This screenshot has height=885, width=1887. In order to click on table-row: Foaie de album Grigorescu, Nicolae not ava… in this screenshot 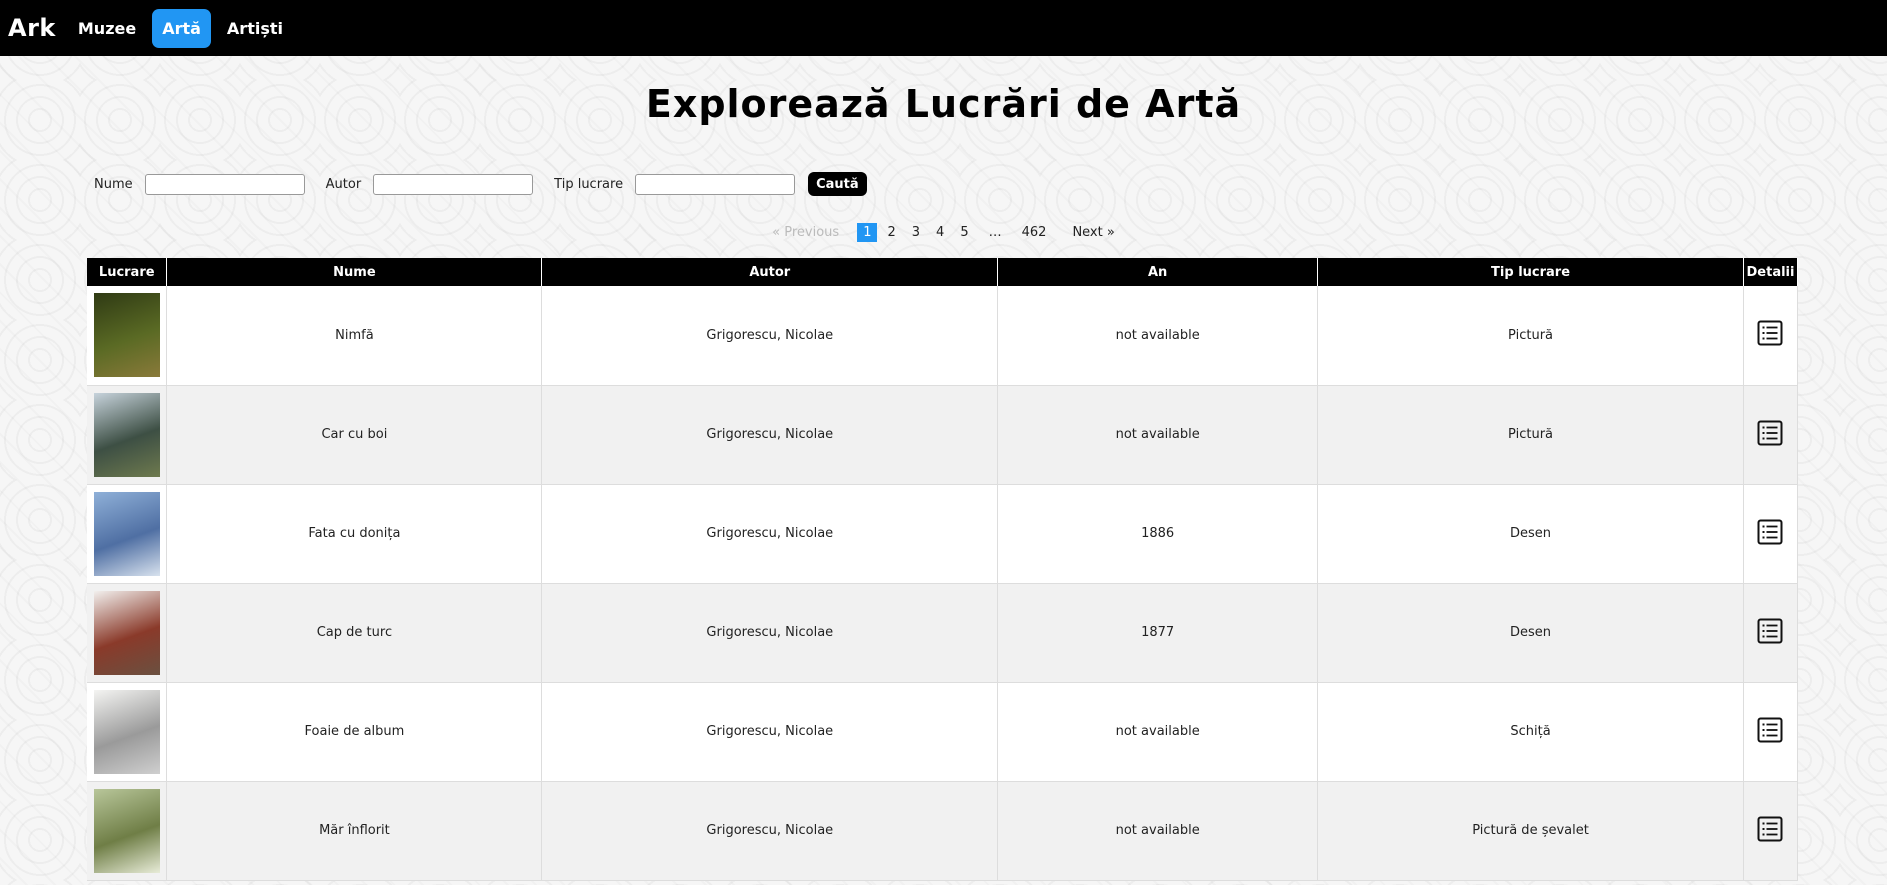, I will do `click(943, 732)`.